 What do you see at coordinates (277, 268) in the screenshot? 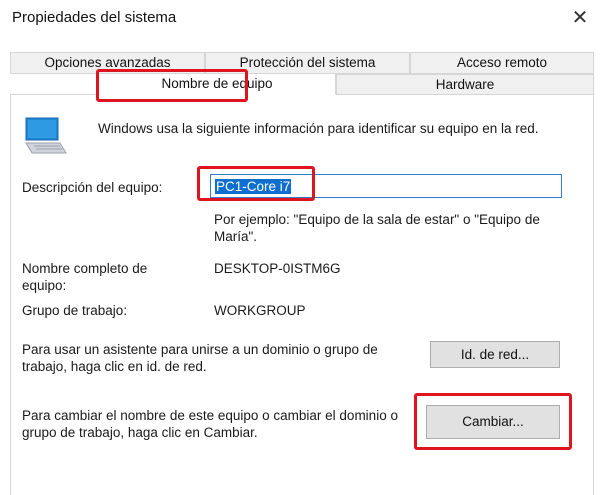
I see `full-name-value: DESKTOP-0ISTM6G` at bounding box center [277, 268].